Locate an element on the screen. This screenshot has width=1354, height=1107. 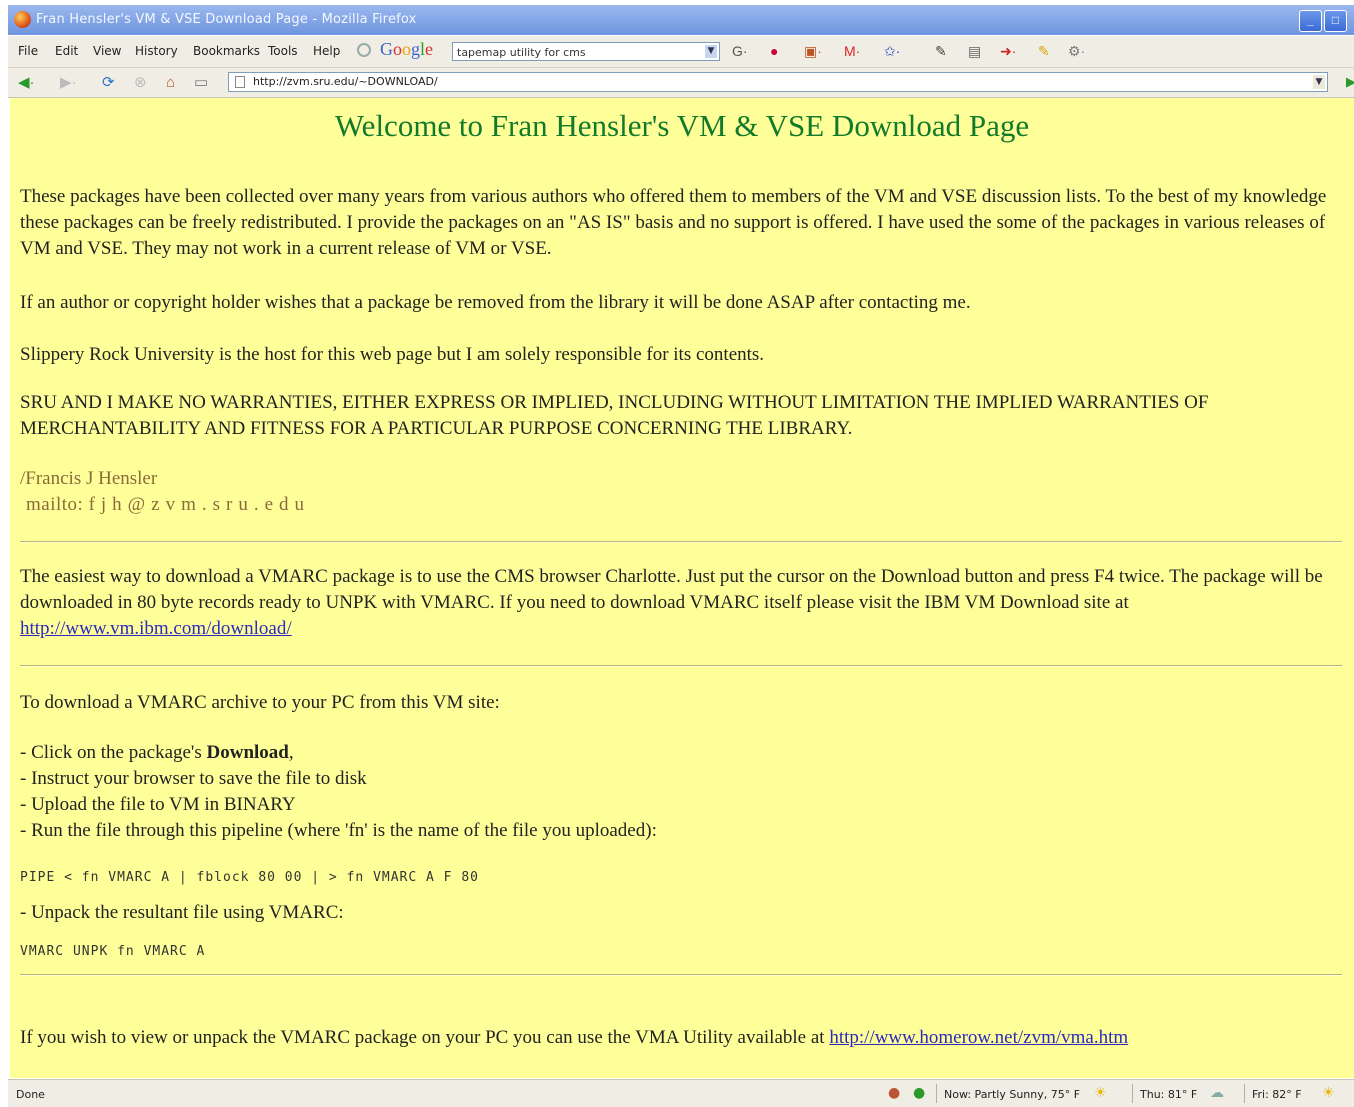
page-icon is located at coordinates (240, 82).